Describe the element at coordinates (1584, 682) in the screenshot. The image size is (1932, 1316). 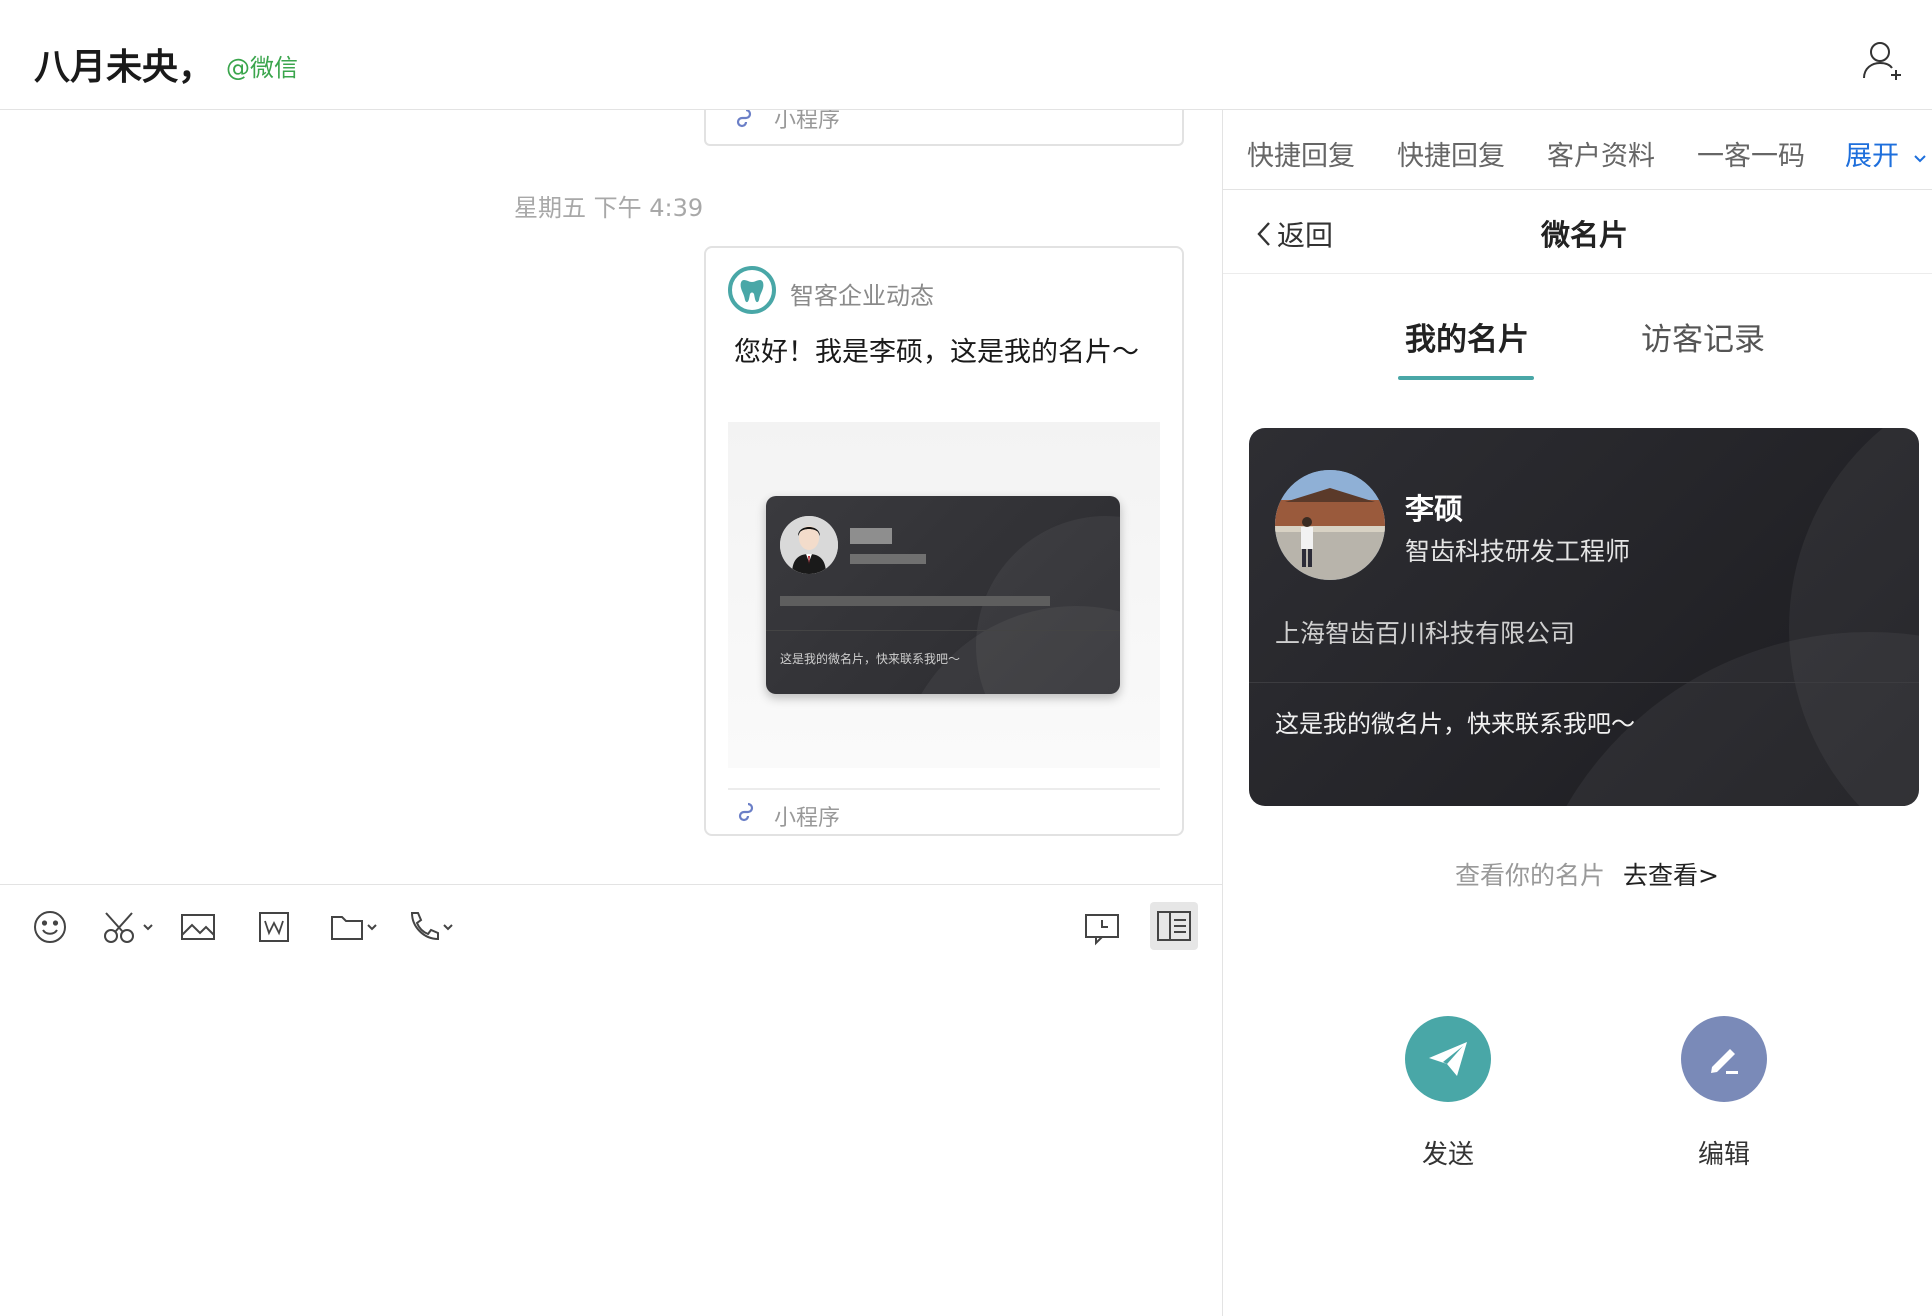
I see `card-divider` at that location.